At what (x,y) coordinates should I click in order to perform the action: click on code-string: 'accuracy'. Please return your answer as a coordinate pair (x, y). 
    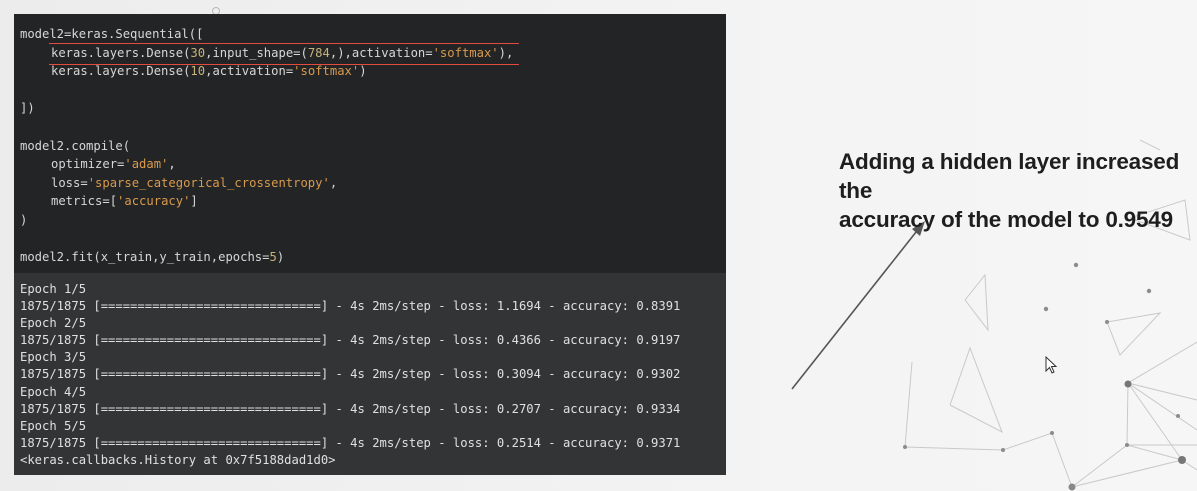
    Looking at the image, I should click on (154, 201).